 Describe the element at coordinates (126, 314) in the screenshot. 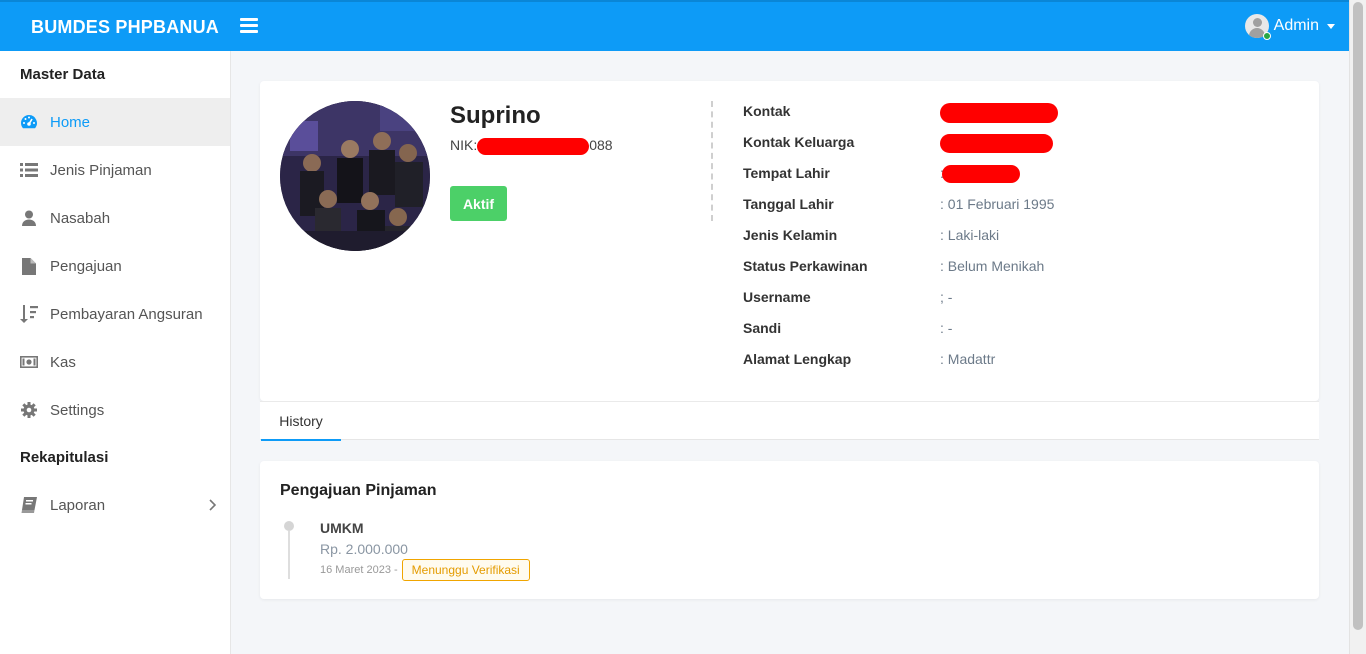

I see `sidebar-item-label: Pembayaran Angsuran` at that location.